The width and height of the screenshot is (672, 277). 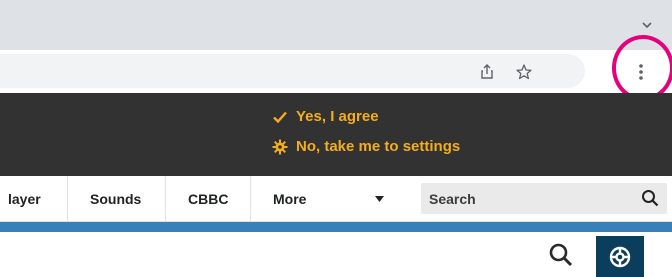 I want to click on star-icon, so click(x=524, y=72).